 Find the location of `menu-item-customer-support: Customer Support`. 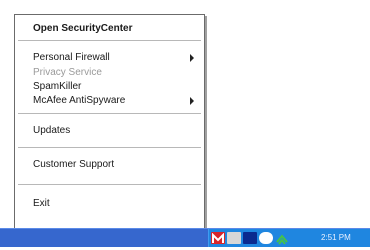

menu-item-customer-support: Customer Support is located at coordinates (109, 164).